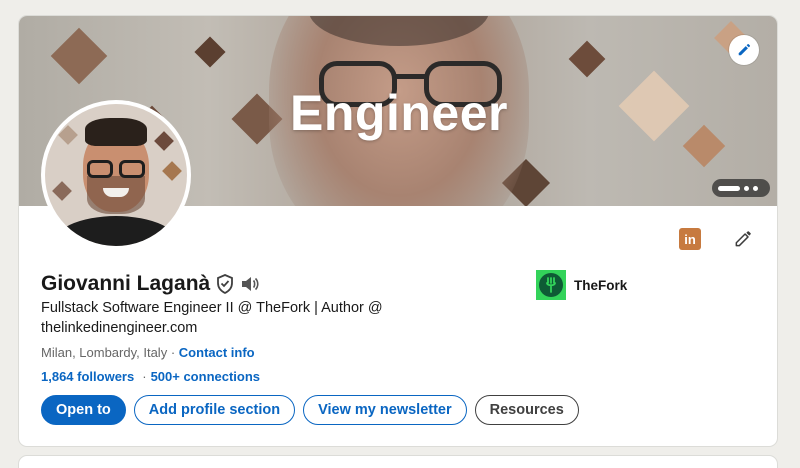  What do you see at coordinates (526, 410) in the screenshot?
I see `resources-button: Resources` at bounding box center [526, 410].